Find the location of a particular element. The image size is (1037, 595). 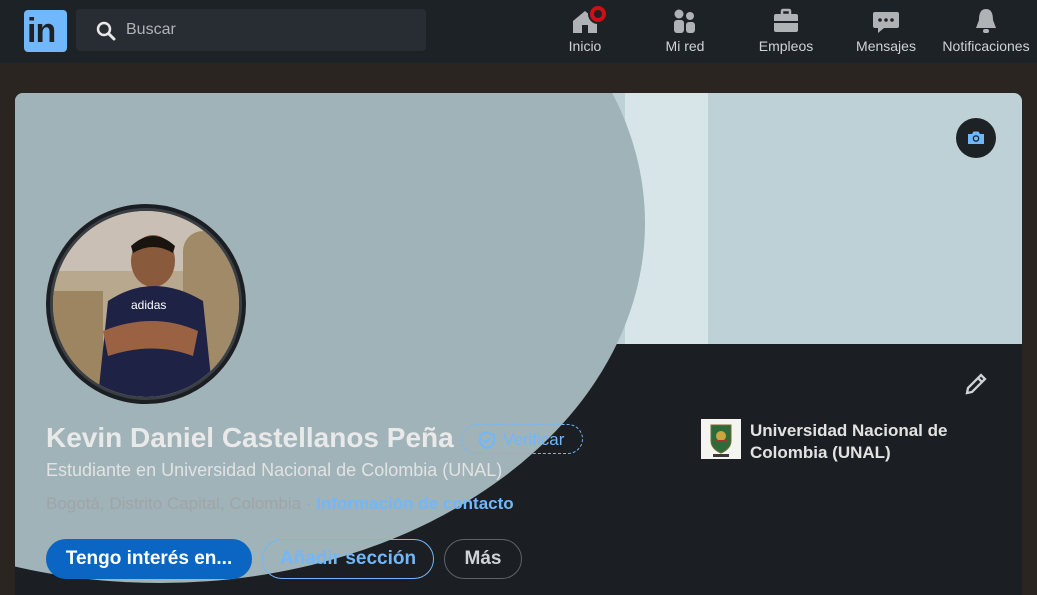

shield-check-icon is located at coordinates (487, 440).